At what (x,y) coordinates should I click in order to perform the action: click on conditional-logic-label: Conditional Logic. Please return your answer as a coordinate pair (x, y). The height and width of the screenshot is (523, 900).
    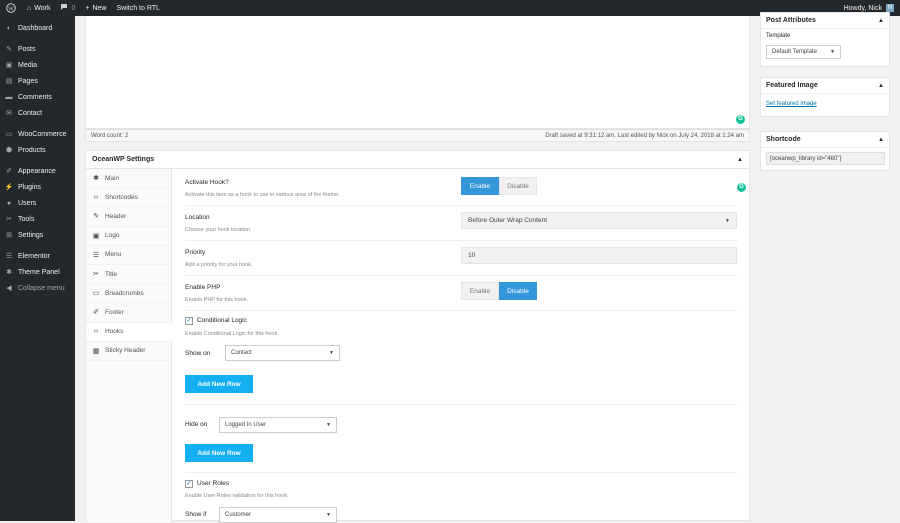
    Looking at the image, I should click on (222, 320).